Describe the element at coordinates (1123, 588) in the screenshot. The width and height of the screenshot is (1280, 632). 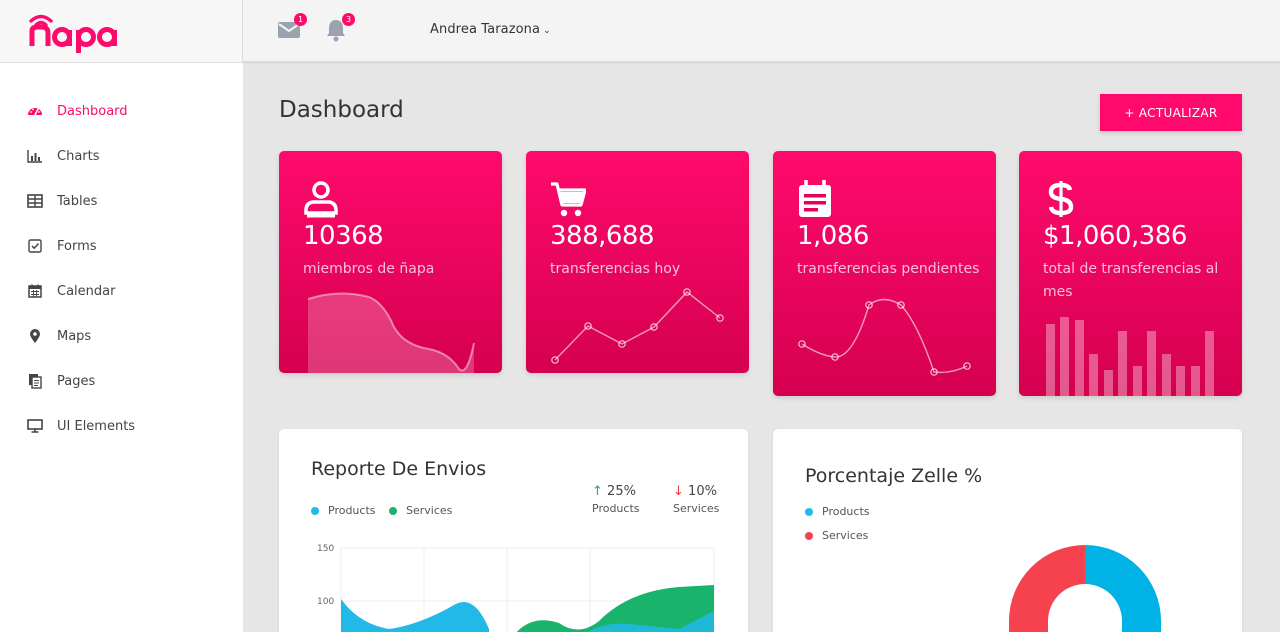
I see `donut-products-slice` at that location.